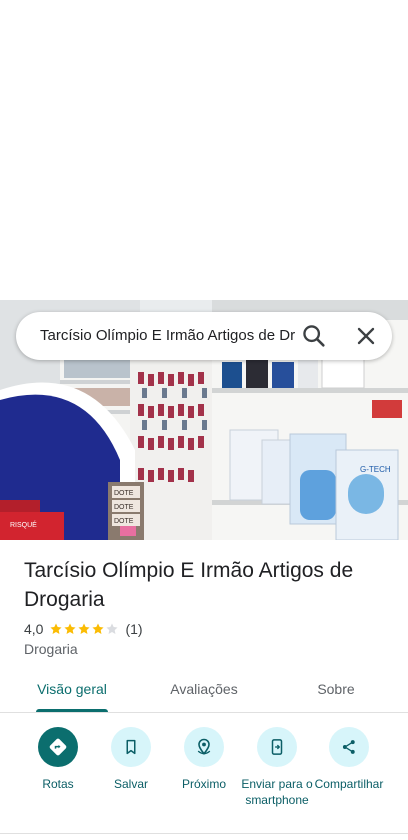 This screenshot has height=840, width=408. Describe the element at coordinates (203, 784) in the screenshot. I see `nearby-label: Próximo` at that location.